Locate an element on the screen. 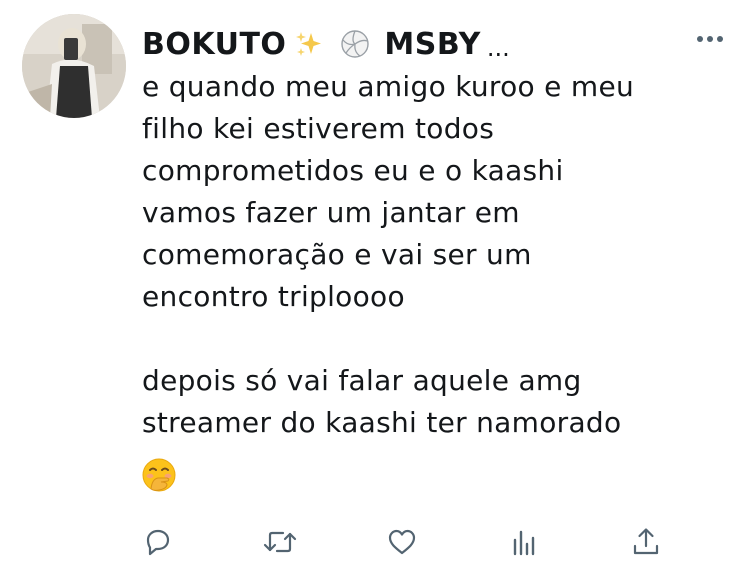  tweet-text-line: vamos fazer um jantar em is located at coordinates (331, 212).